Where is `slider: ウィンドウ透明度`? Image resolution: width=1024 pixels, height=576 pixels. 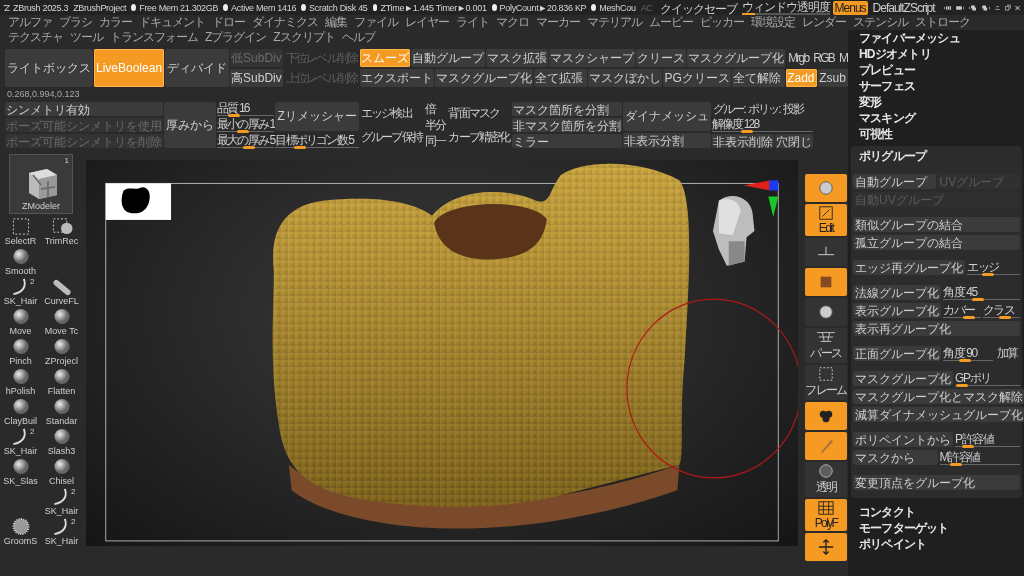
slider: ウィンドウ透明度 is located at coordinates (785, 7).